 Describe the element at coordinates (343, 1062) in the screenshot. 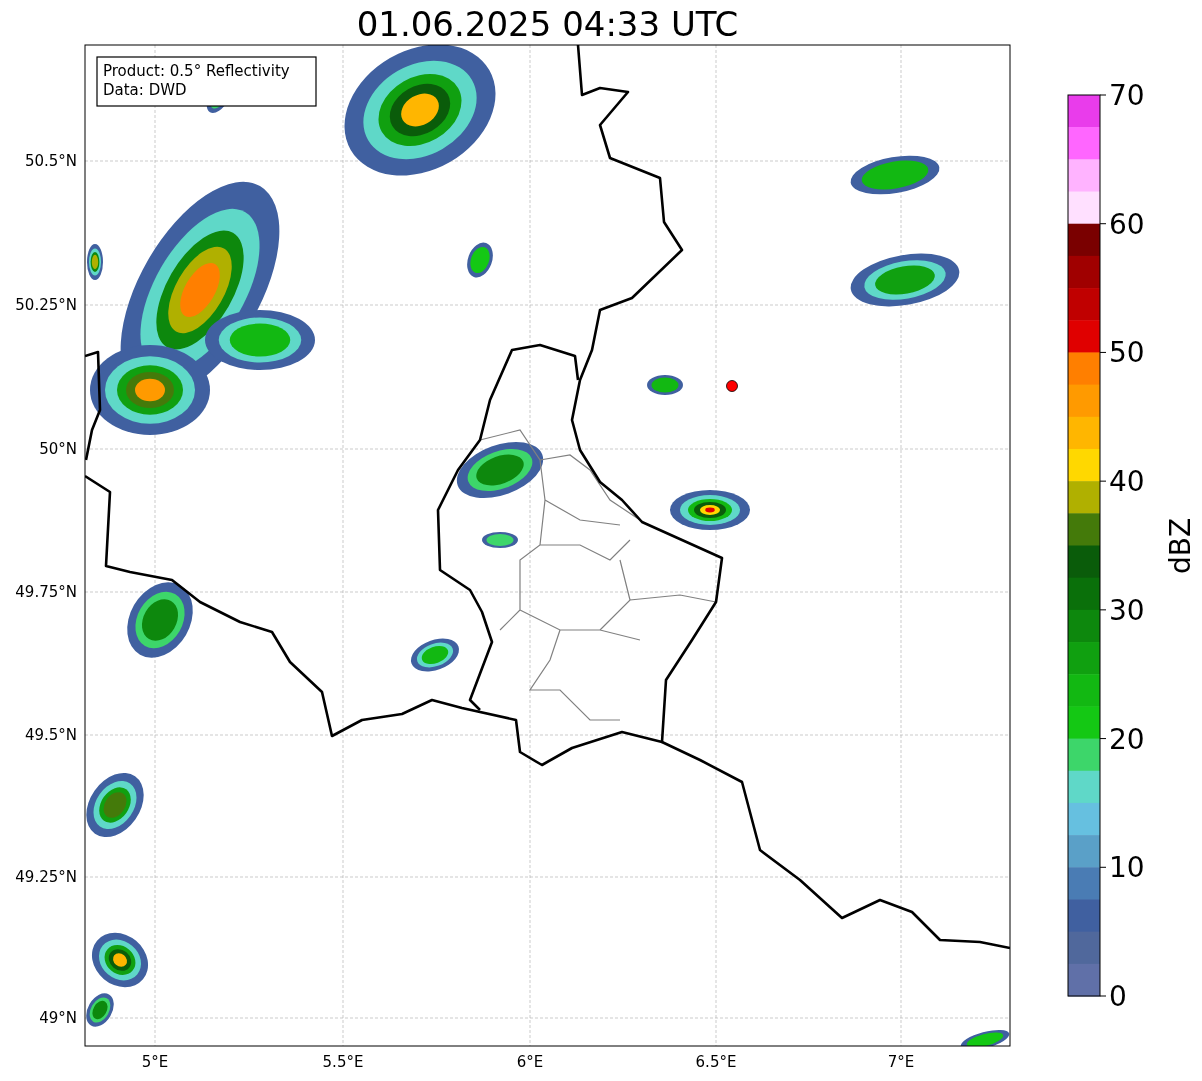

I see `longitude-label: 5.5°E` at that location.